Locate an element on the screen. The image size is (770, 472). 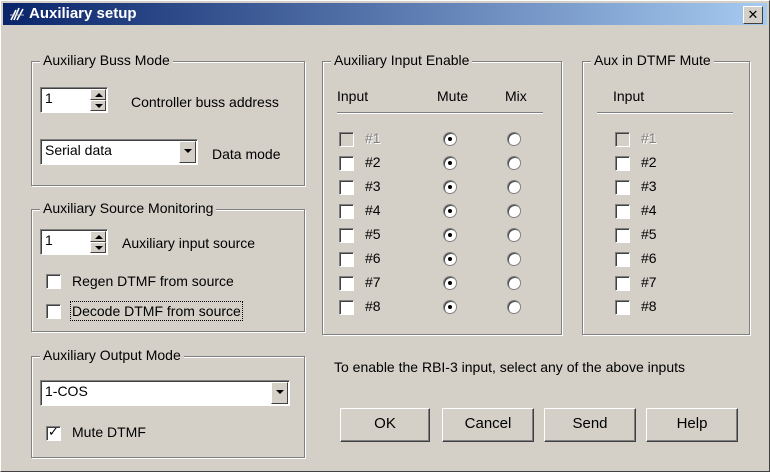
auxiliary-input-source-value: 1 is located at coordinates (49, 240).